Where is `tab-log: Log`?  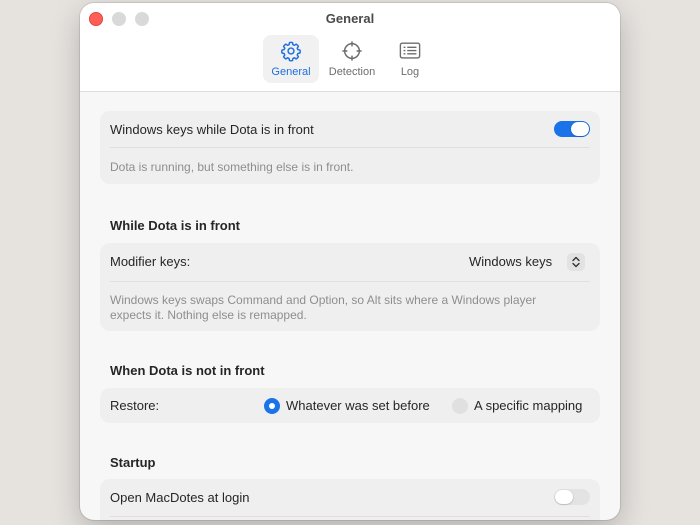
tab-log: Log is located at coordinates (410, 59).